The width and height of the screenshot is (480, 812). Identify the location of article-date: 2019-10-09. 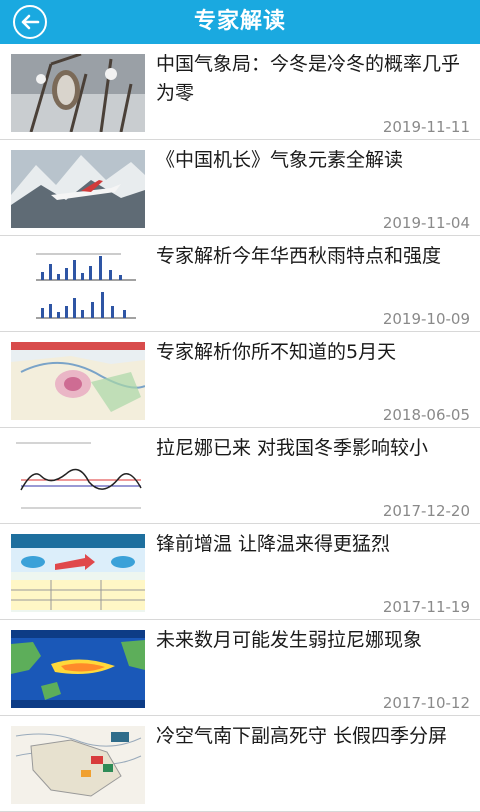
(426, 319).